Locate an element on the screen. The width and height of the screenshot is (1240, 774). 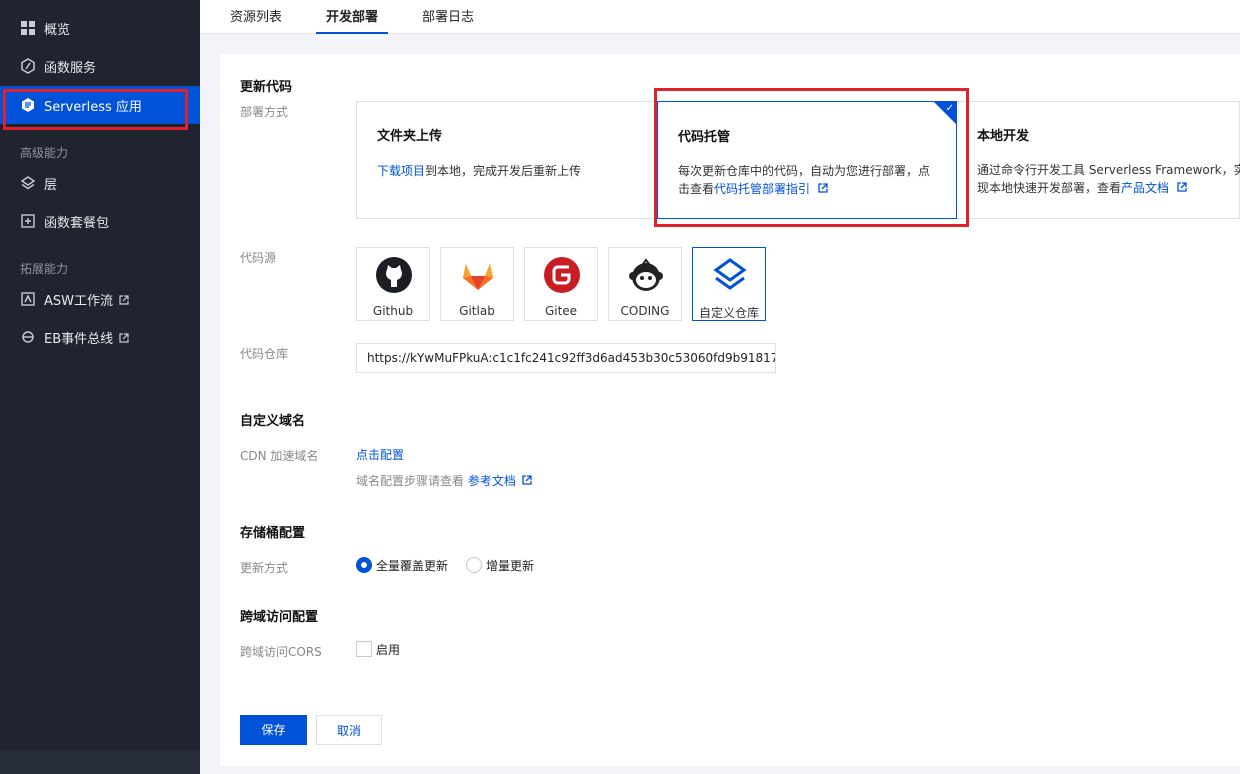
domain-hint: 域名配置步骤请查看 参考文档 is located at coordinates (444, 480).